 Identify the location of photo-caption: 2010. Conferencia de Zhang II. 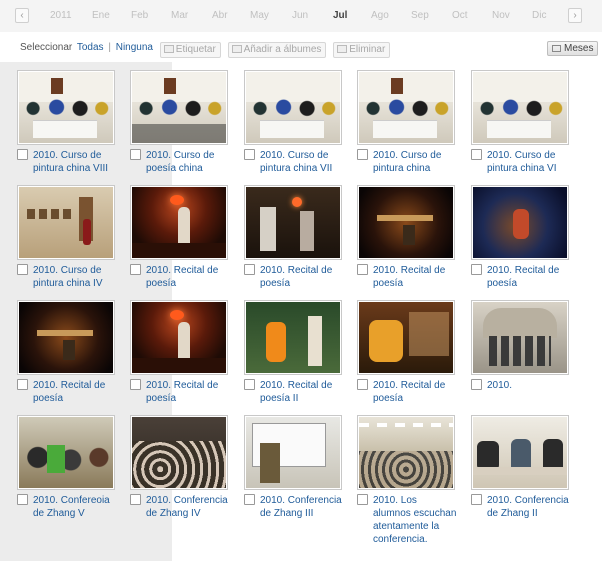
(529, 507).